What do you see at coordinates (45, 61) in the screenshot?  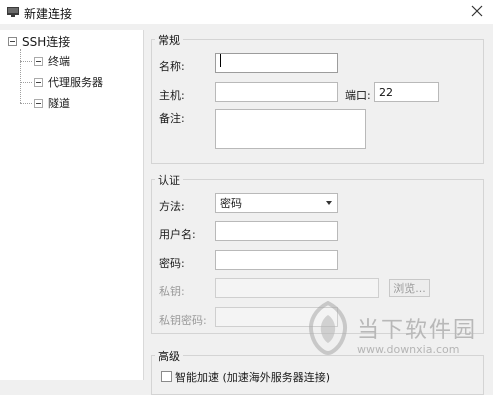 I see `tree-item-terminal: 终端` at bounding box center [45, 61].